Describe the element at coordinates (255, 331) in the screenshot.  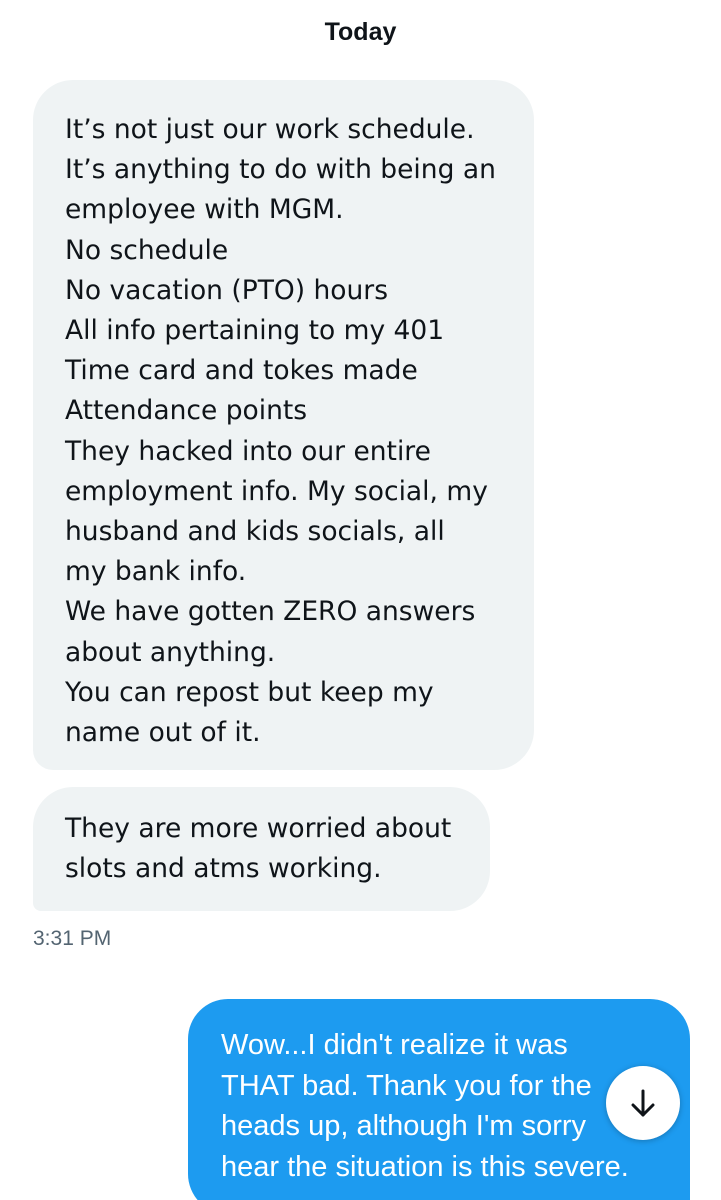
I see `message-line: All info pertaining to my 401` at that location.